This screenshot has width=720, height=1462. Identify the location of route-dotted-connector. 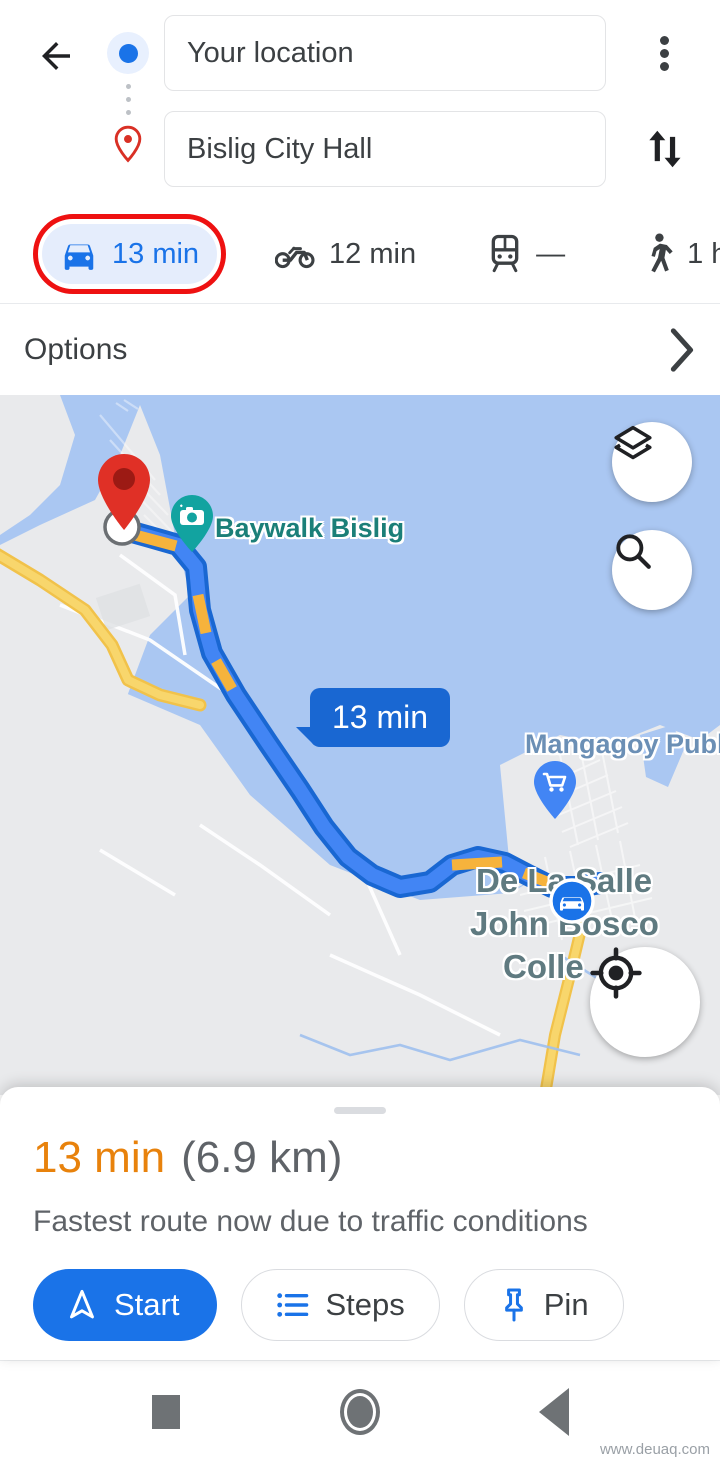
(128, 99).